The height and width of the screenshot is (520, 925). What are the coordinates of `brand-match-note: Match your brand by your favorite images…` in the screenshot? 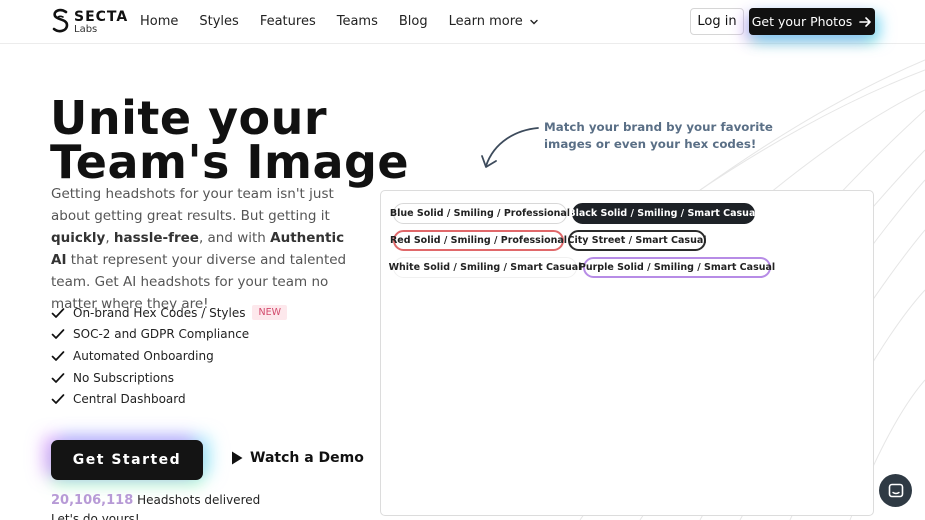 It's located at (658, 135).